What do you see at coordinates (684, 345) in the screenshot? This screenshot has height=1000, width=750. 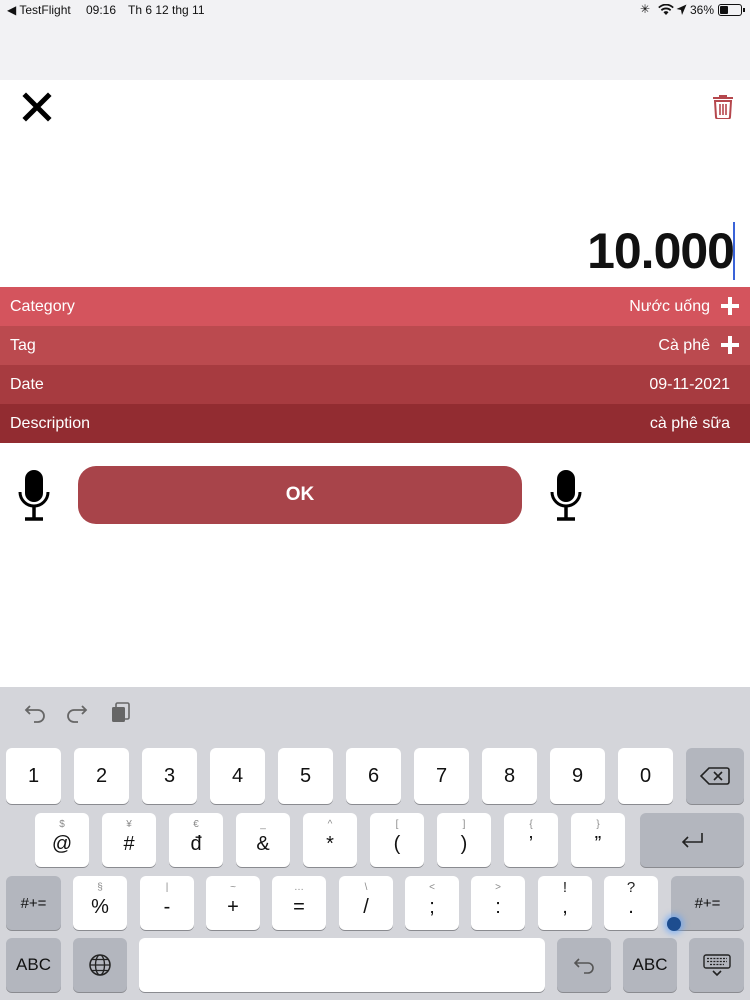 I see `tag-value: Cà phê` at bounding box center [684, 345].